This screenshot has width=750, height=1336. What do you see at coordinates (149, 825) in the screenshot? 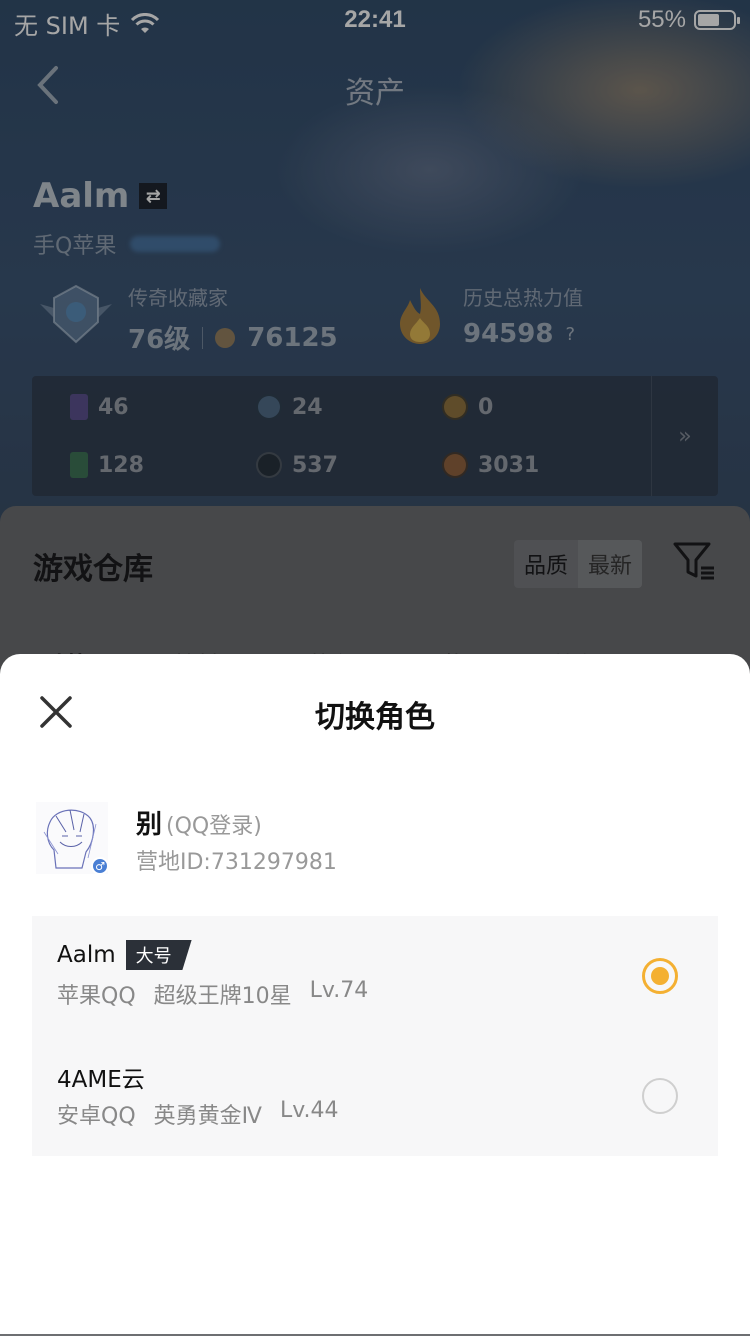
I see `account-name: 别` at bounding box center [149, 825].